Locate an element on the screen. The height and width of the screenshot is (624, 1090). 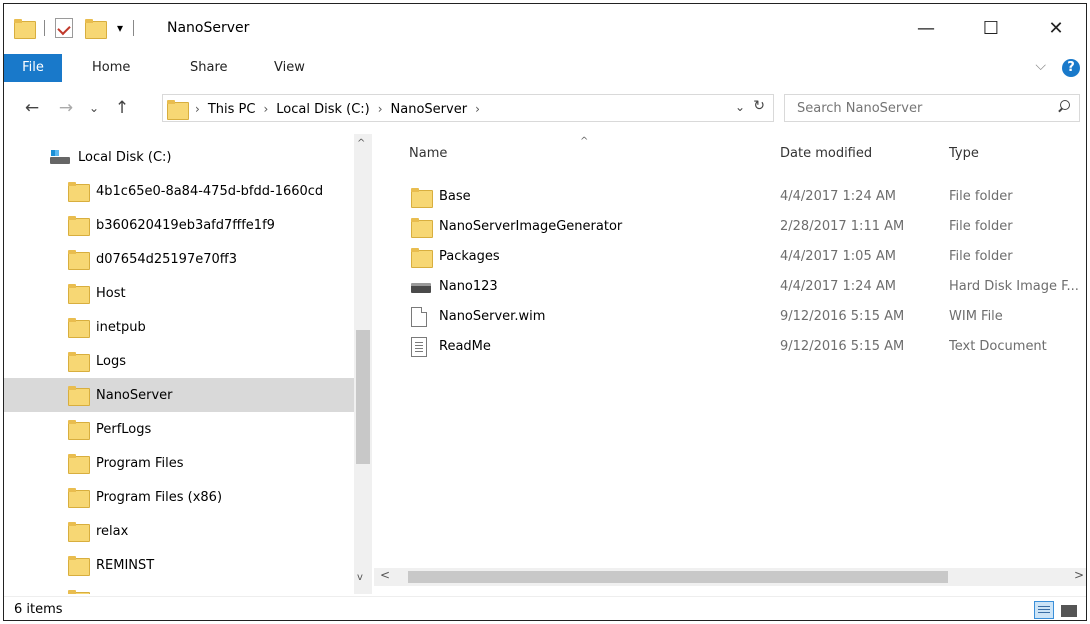
tree-item-label: PerfLogs is located at coordinates (124, 429).